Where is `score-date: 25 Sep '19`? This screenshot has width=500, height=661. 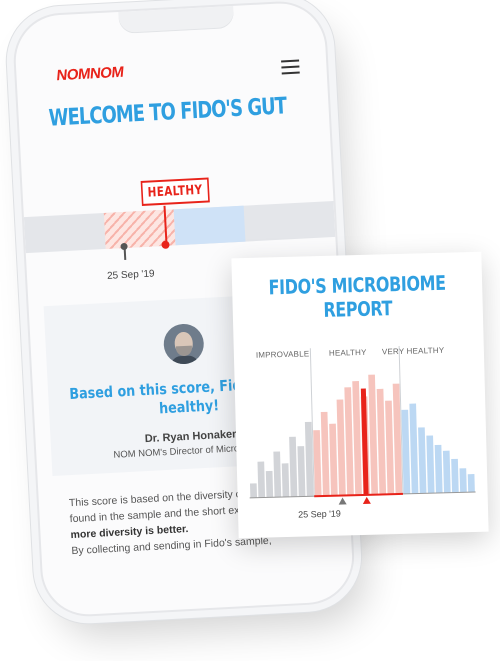 score-date: 25 Sep '19 is located at coordinates (130, 275).